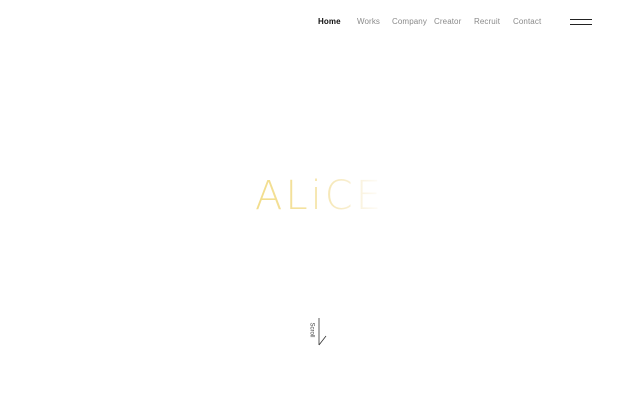 This screenshot has height=400, width=640. Describe the element at coordinates (487, 22) in the screenshot. I see `nav-item-recruit: Recruit` at that location.